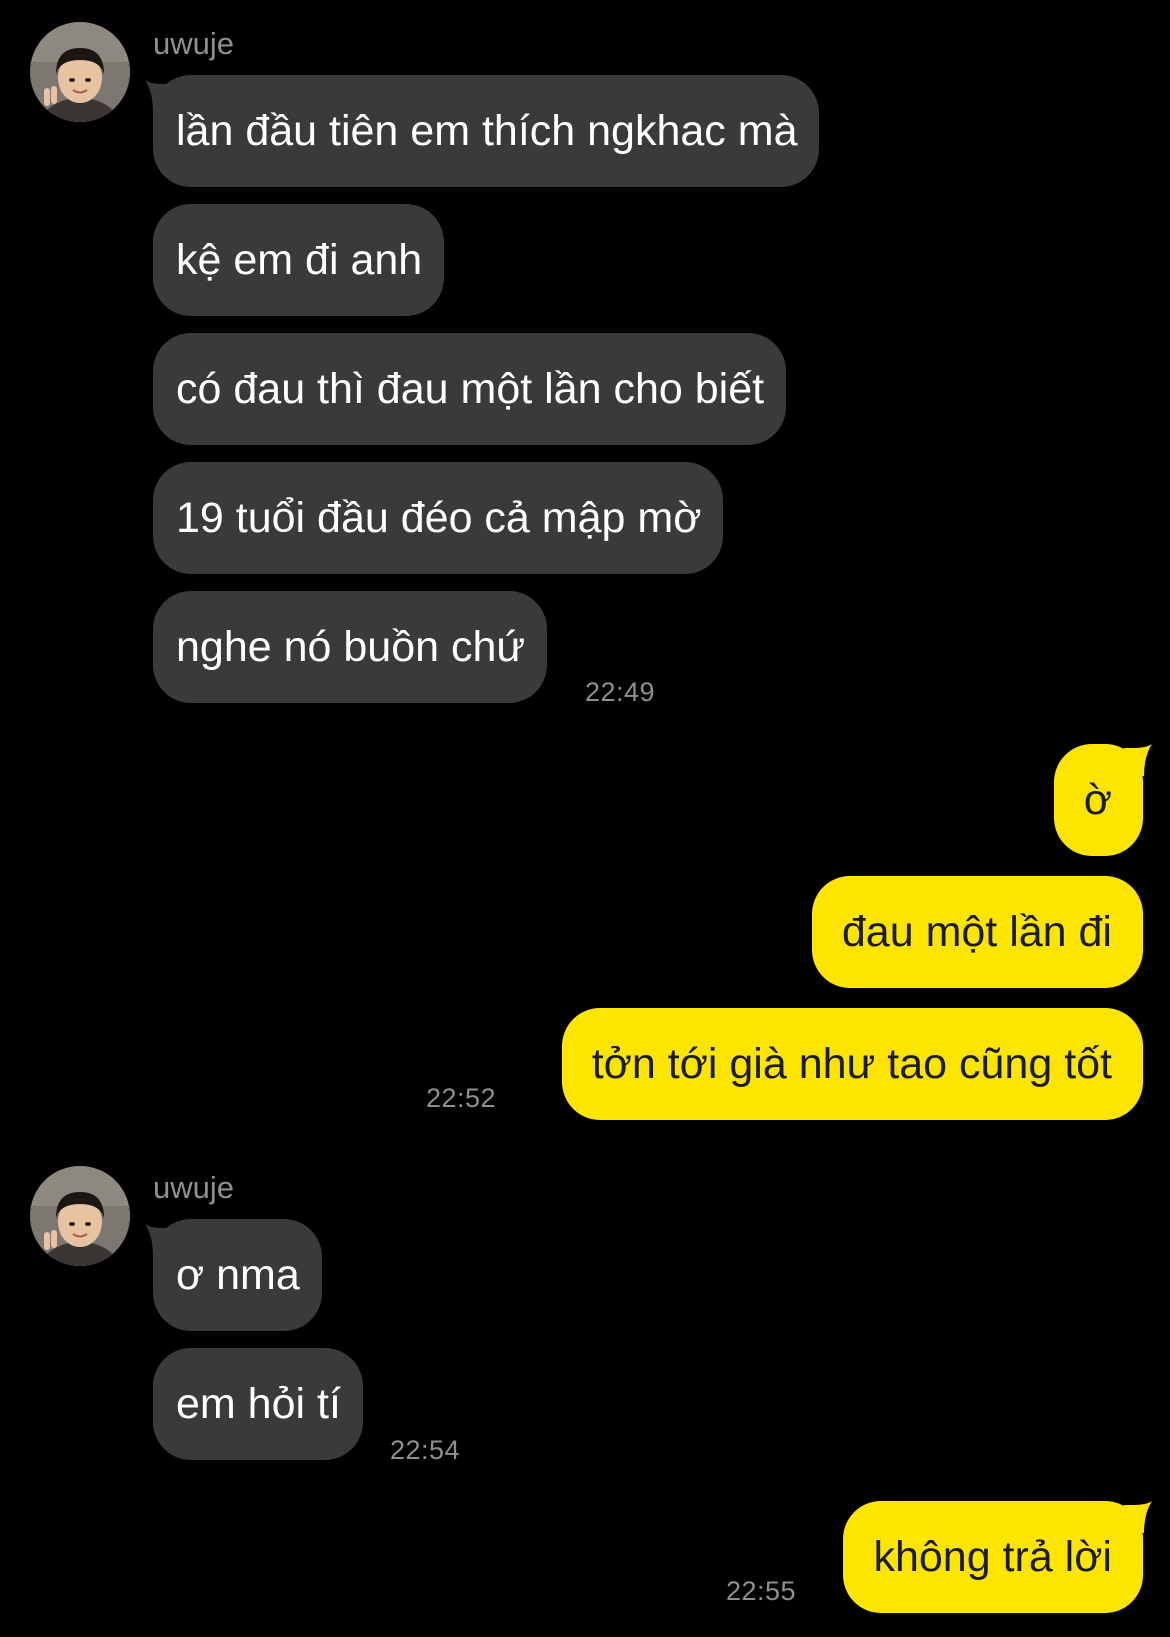 Image resolution: width=1170 pixels, height=1637 pixels. What do you see at coordinates (486, 131) in the screenshot?
I see `incoming-message: lần đầu tiên em thích ngkhac mà` at bounding box center [486, 131].